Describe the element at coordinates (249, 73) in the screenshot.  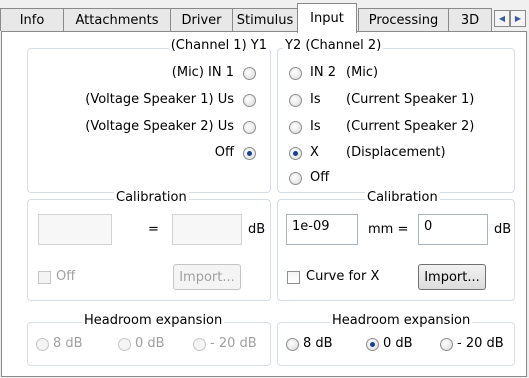
I see `channel1-radio-in1` at that location.